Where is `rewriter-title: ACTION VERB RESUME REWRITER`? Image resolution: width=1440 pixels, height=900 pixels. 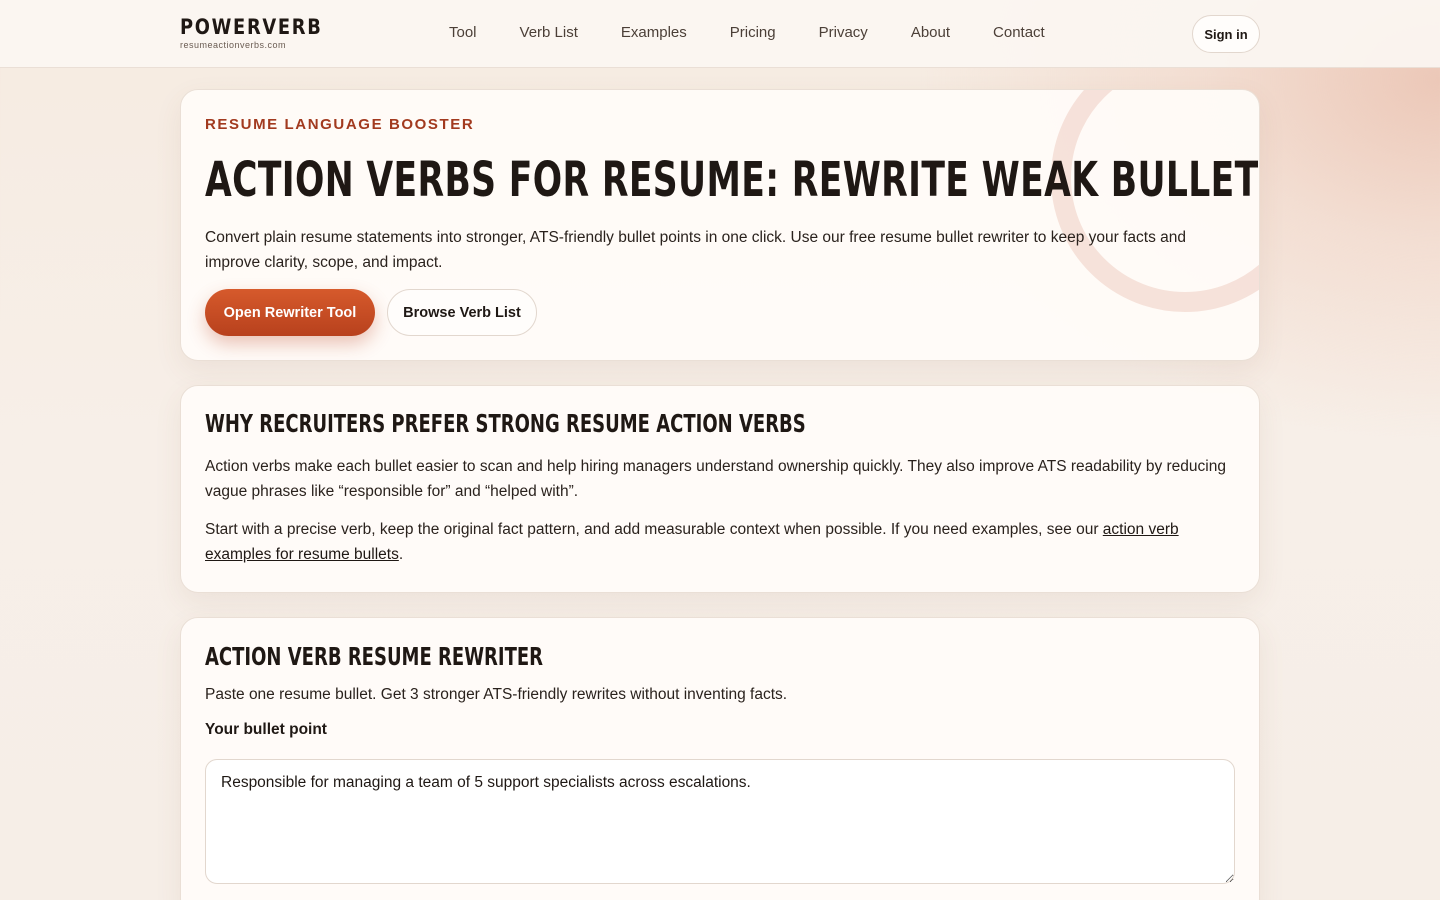 rewriter-title: ACTION VERB RESUME REWRITER is located at coordinates (374, 656).